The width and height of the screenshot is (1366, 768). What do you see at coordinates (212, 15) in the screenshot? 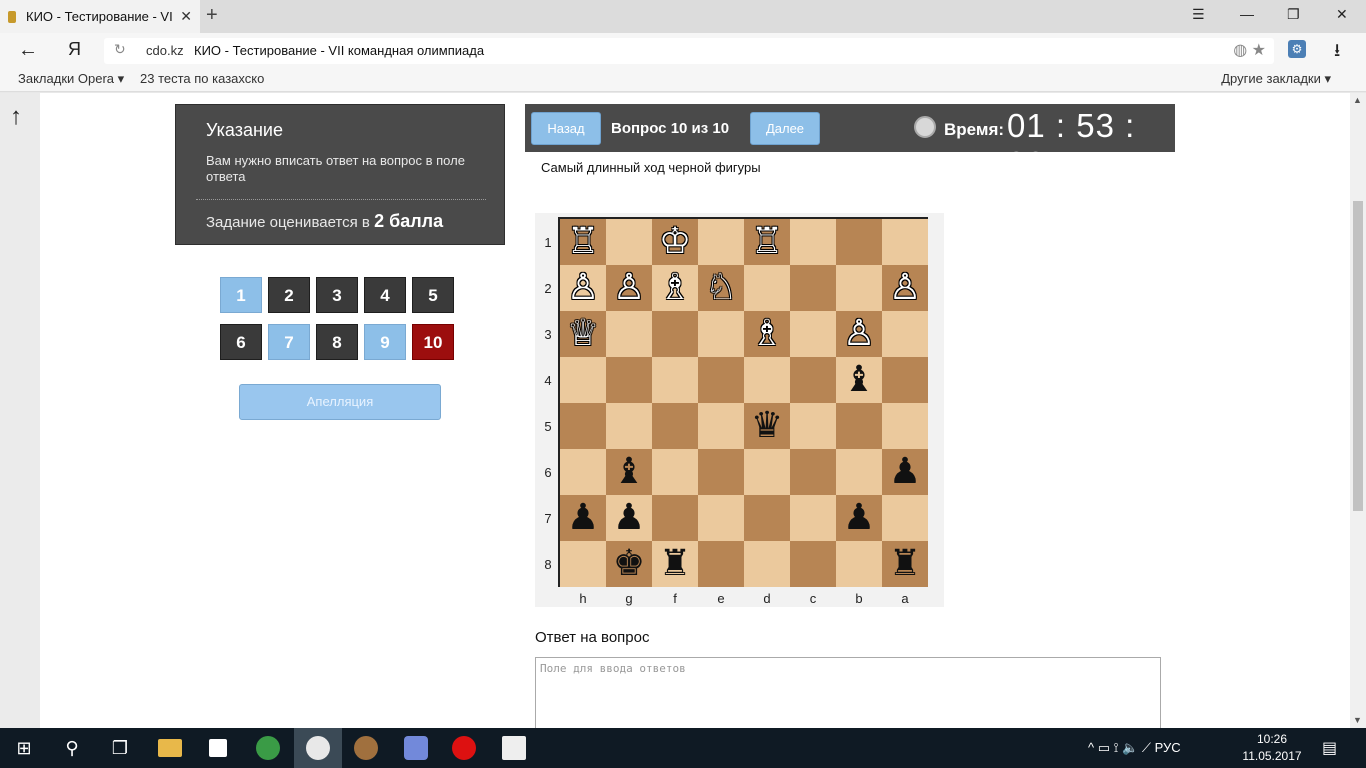
I see `new-tab-button: +` at bounding box center [212, 15].